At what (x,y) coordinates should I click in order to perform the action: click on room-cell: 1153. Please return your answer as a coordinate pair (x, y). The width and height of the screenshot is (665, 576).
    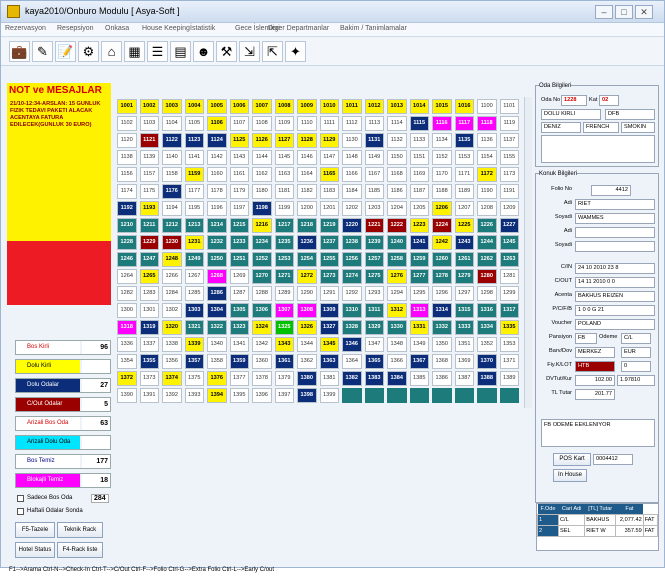
    Looking at the image, I should click on (464, 157).